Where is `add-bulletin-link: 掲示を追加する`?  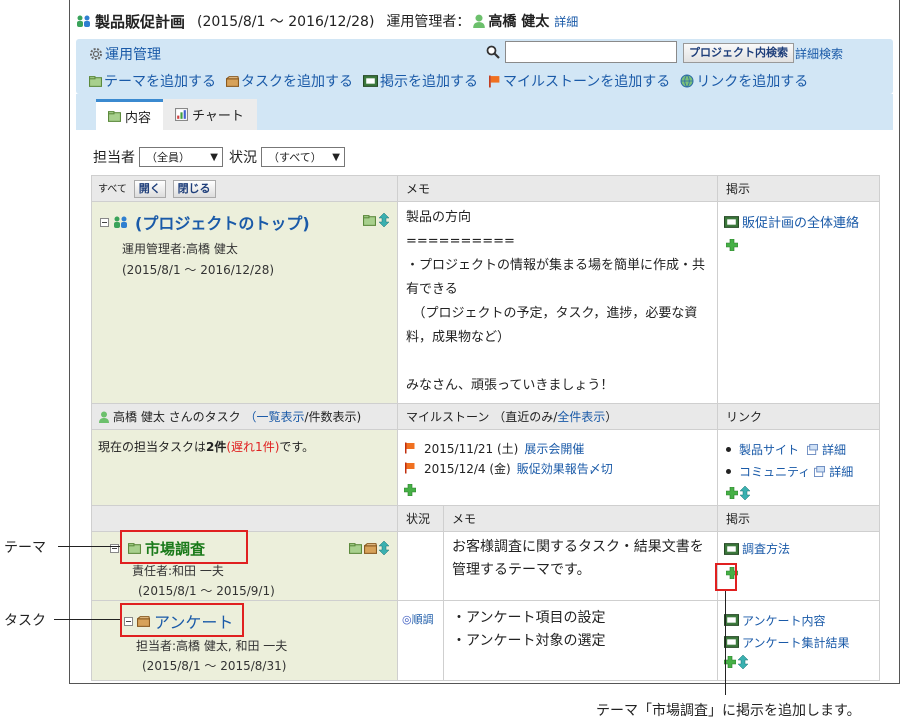
add-bulletin-link: 掲示を追加する is located at coordinates (420, 81).